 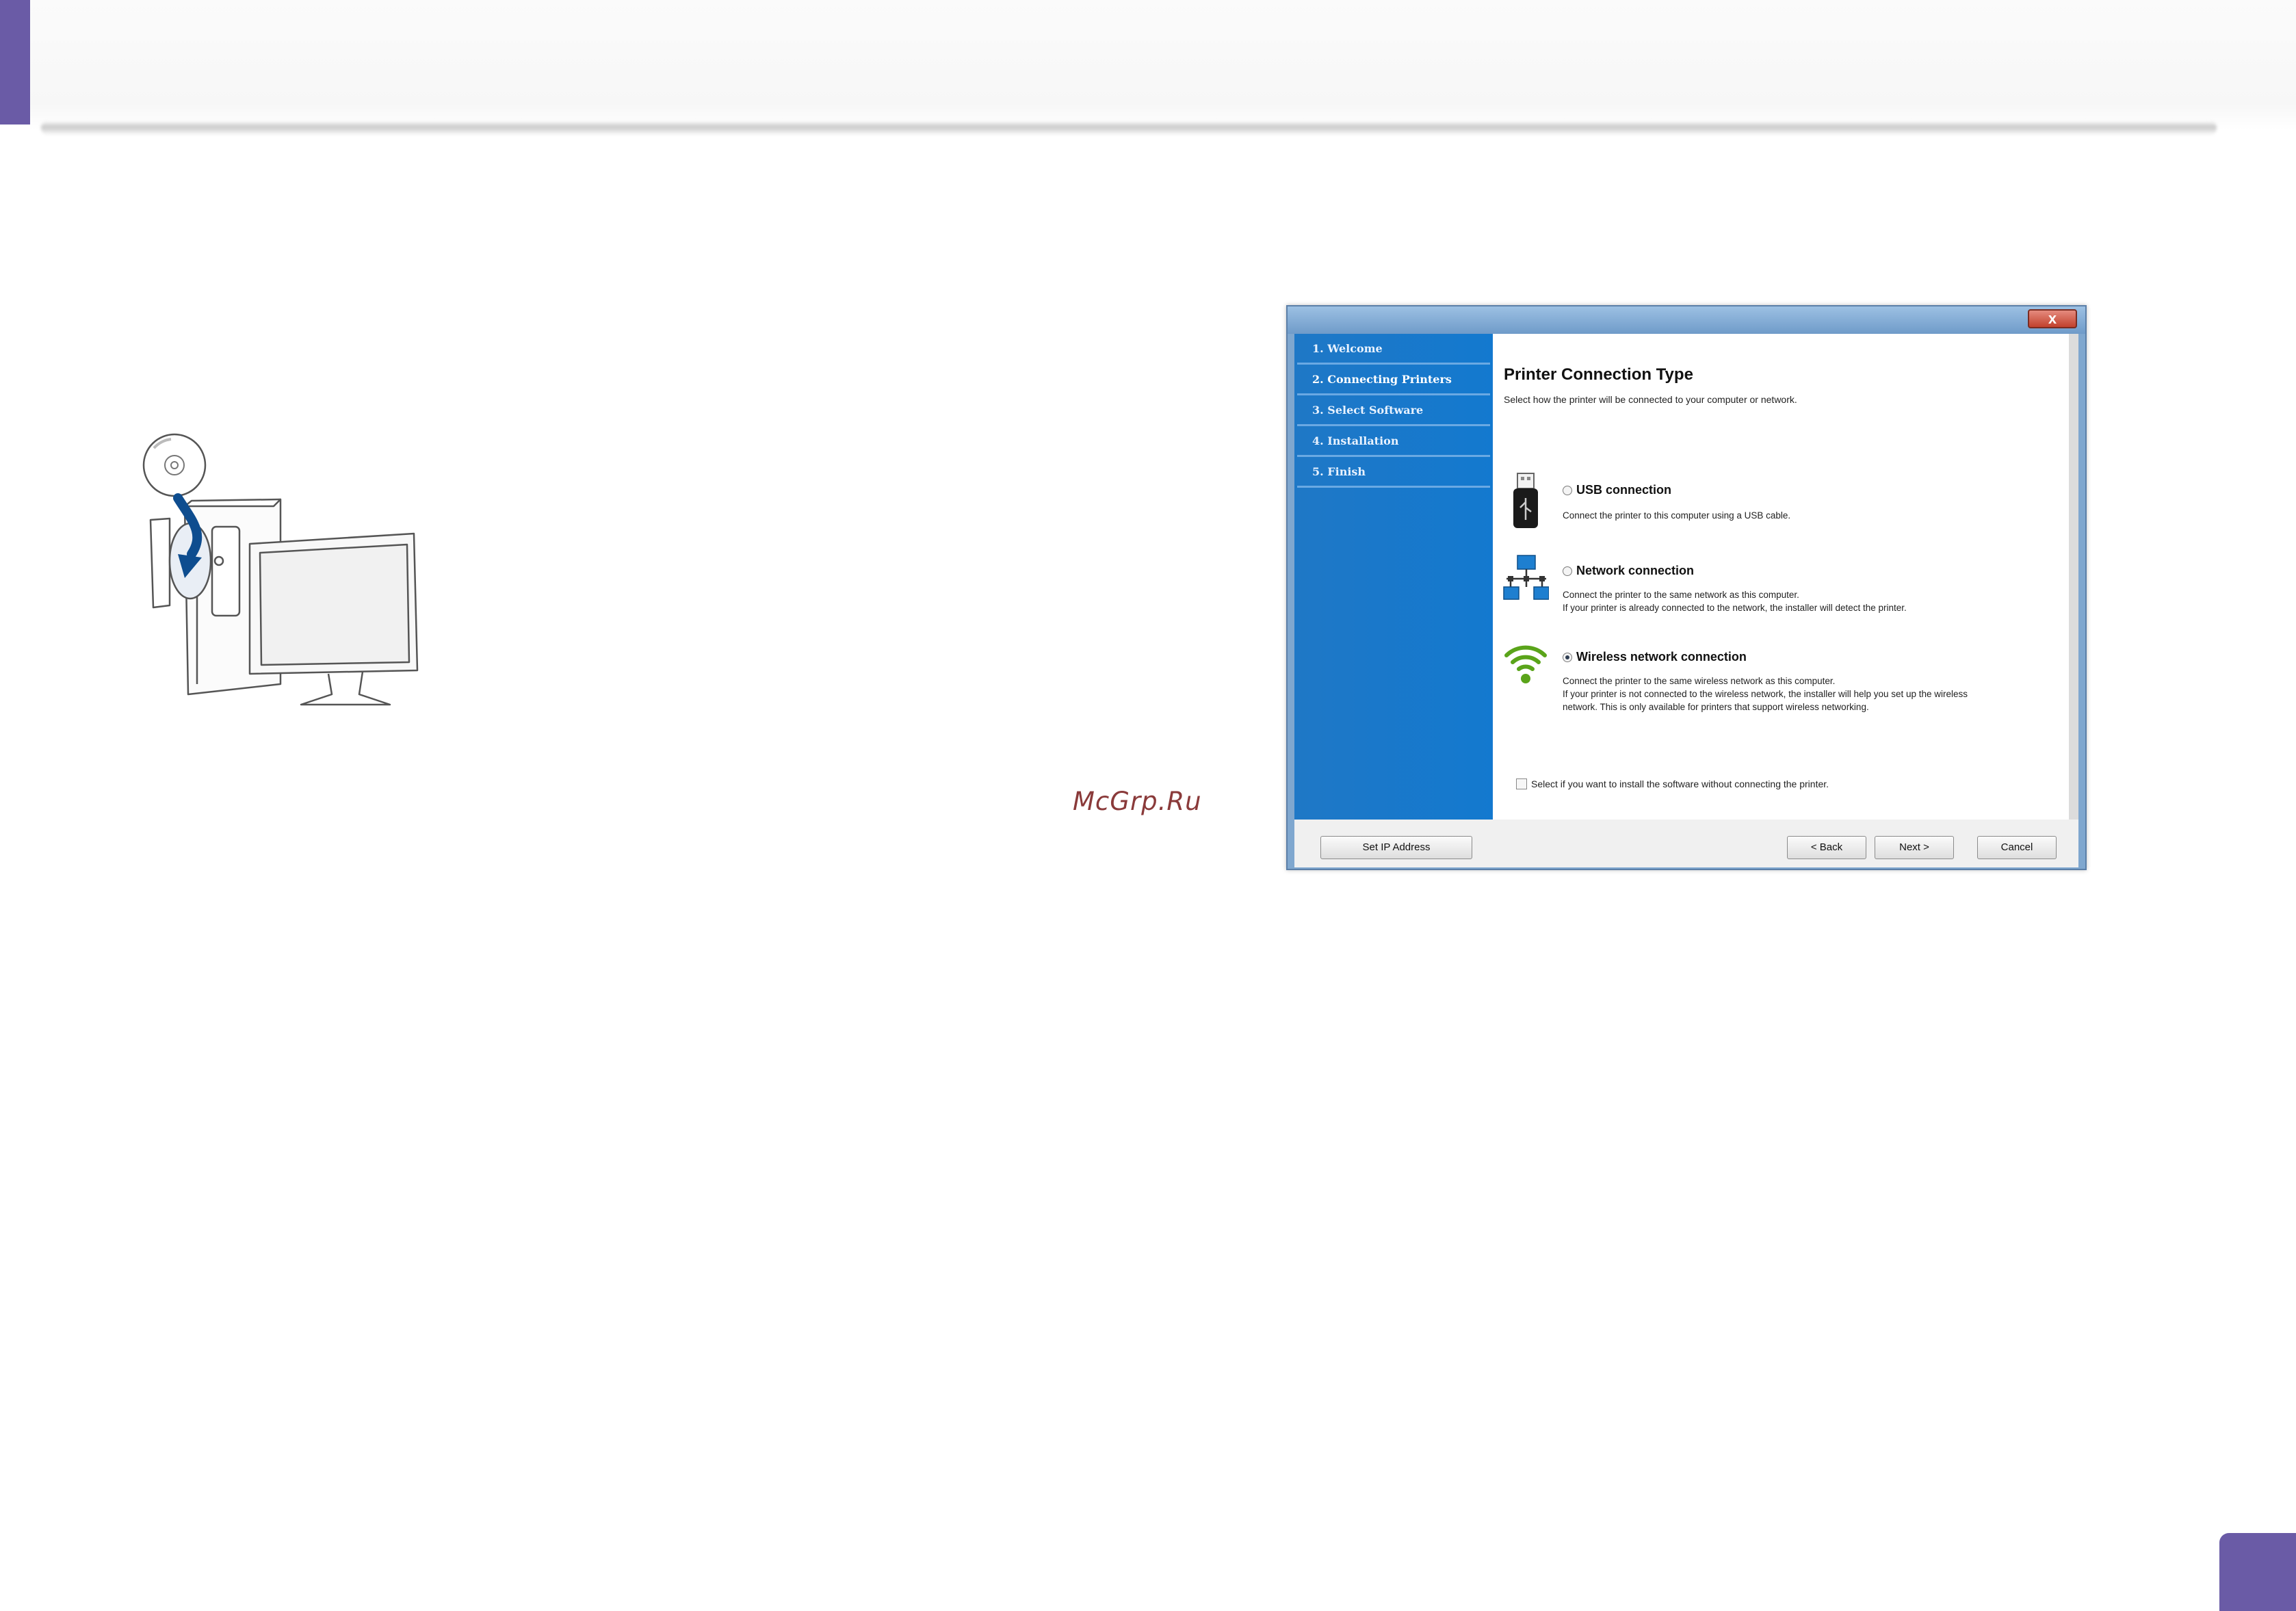 What do you see at coordinates (1394, 410) in the screenshot?
I see `step-select-software: 3. Select Software` at bounding box center [1394, 410].